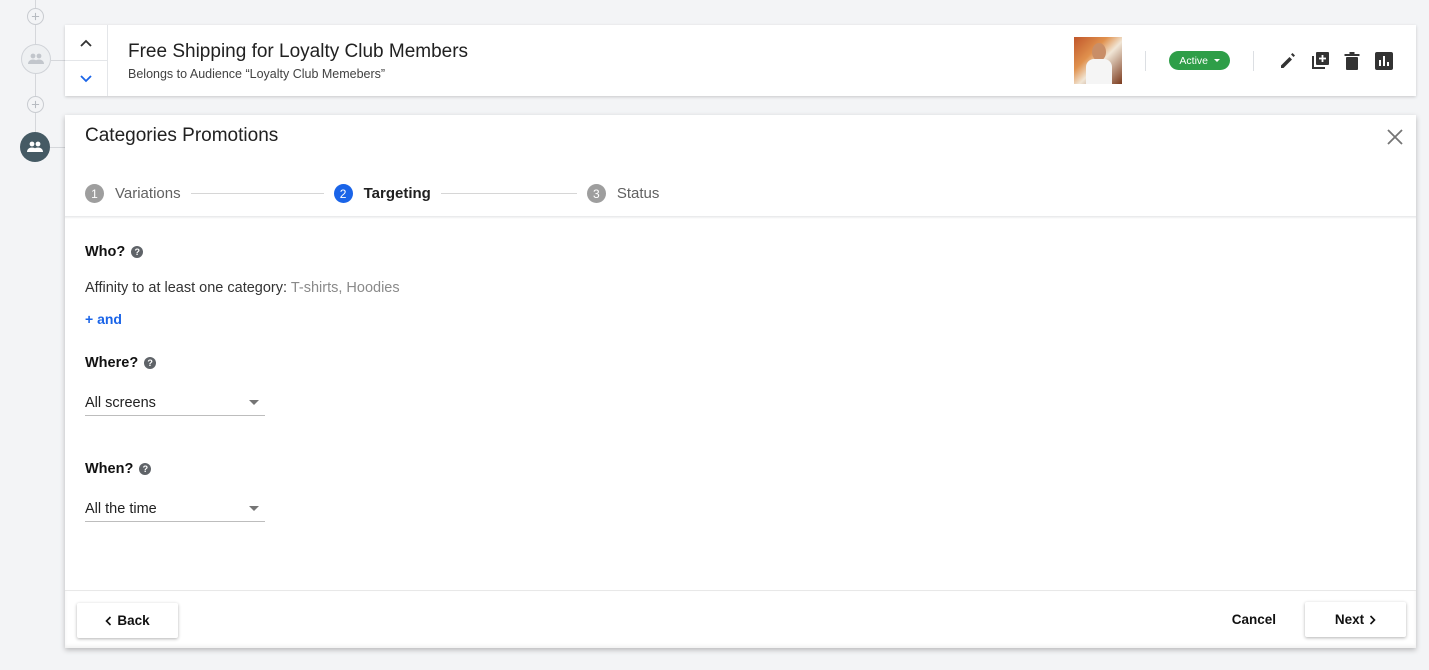 The image size is (1429, 670). Describe the element at coordinates (1349, 619) in the screenshot. I see `next-label: Next` at that location.